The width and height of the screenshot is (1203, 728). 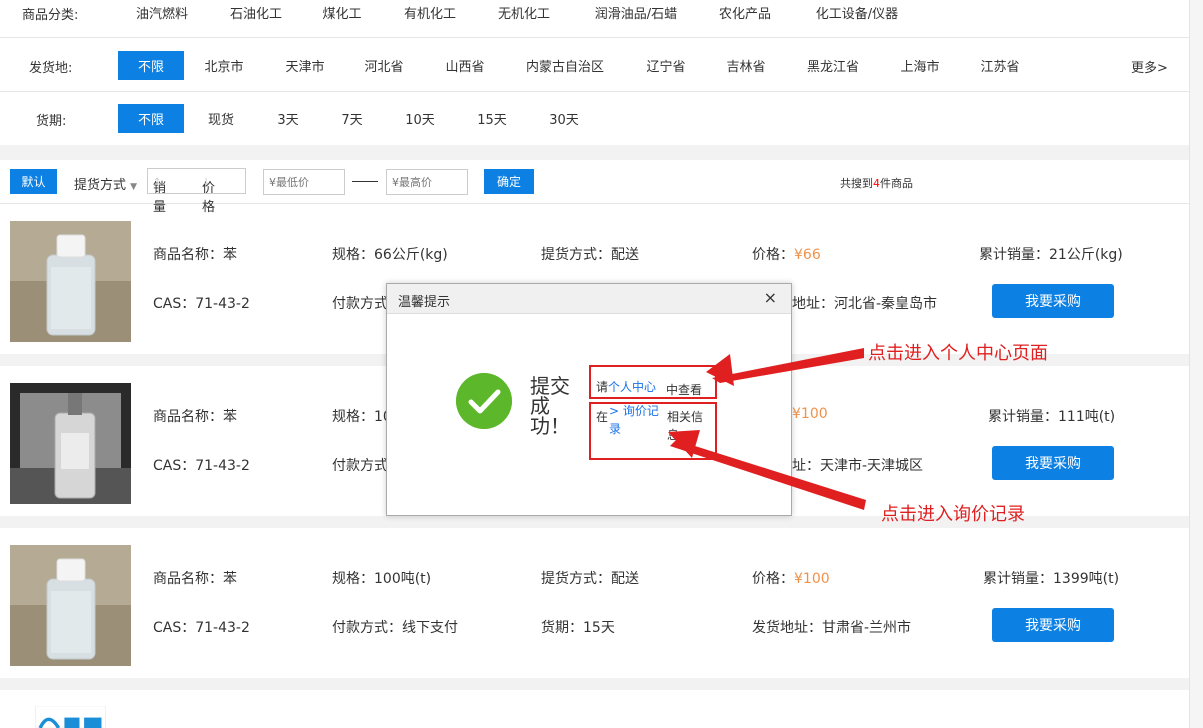 I want to click on result-prefix: 共搜到, so click(x=856, y=183).